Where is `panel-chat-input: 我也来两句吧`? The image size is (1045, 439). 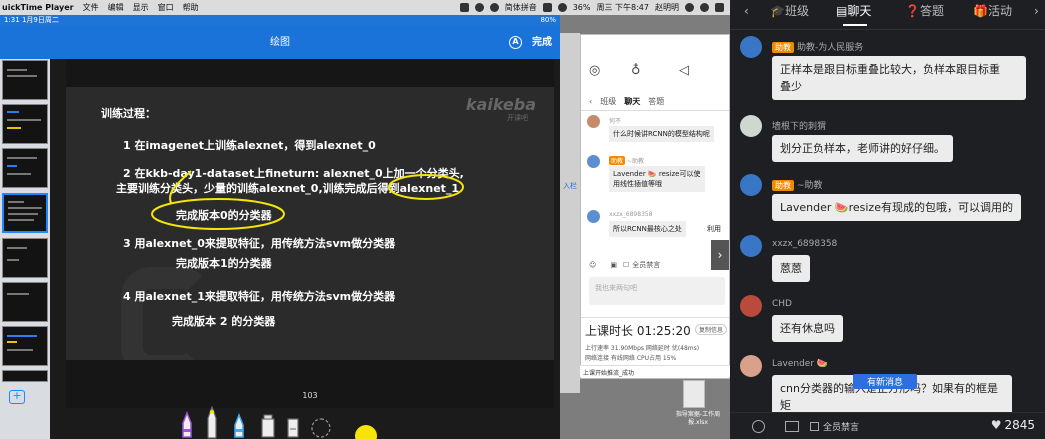
panel-chat-input: 我也来两句吧 is located at coordinates (657, 291).